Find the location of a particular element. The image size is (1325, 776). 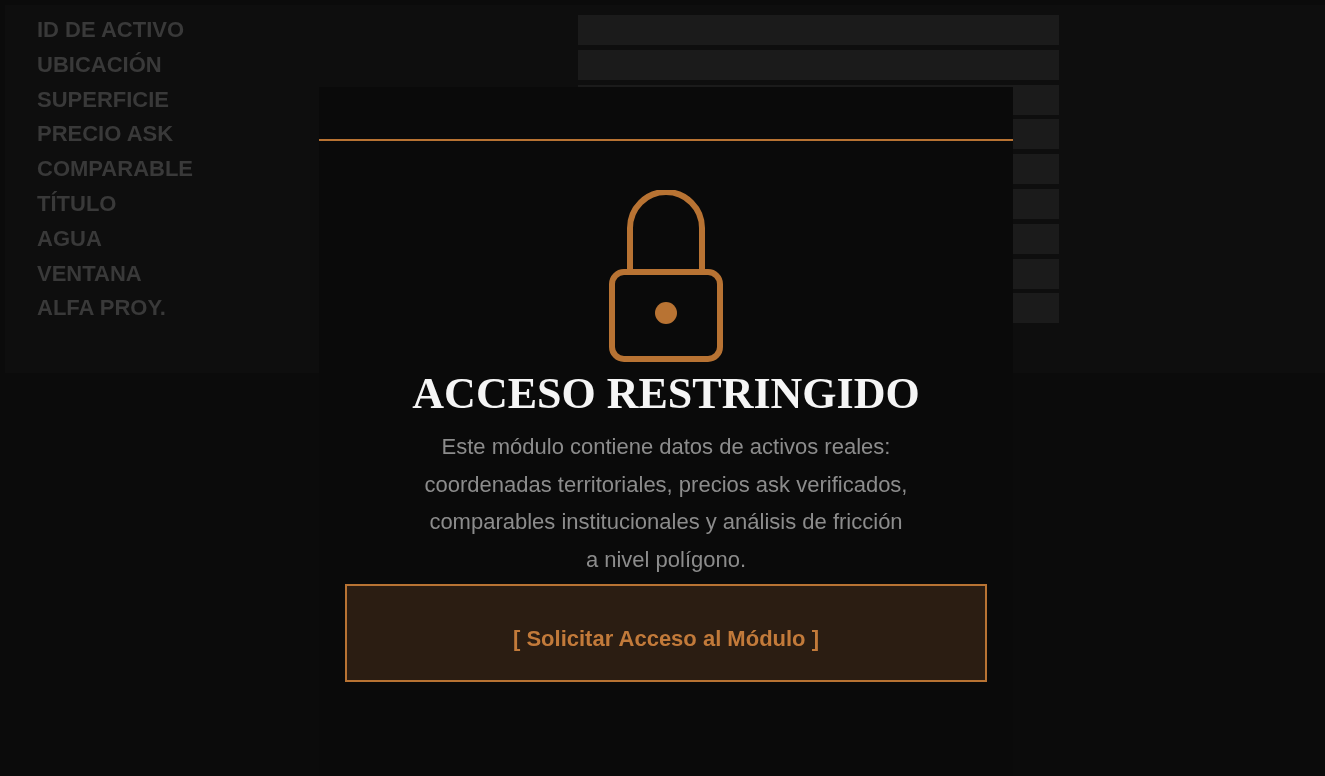

request-access-button: [ Solicitar Acceso al Módulo ] is located at coordinates (666, 633).